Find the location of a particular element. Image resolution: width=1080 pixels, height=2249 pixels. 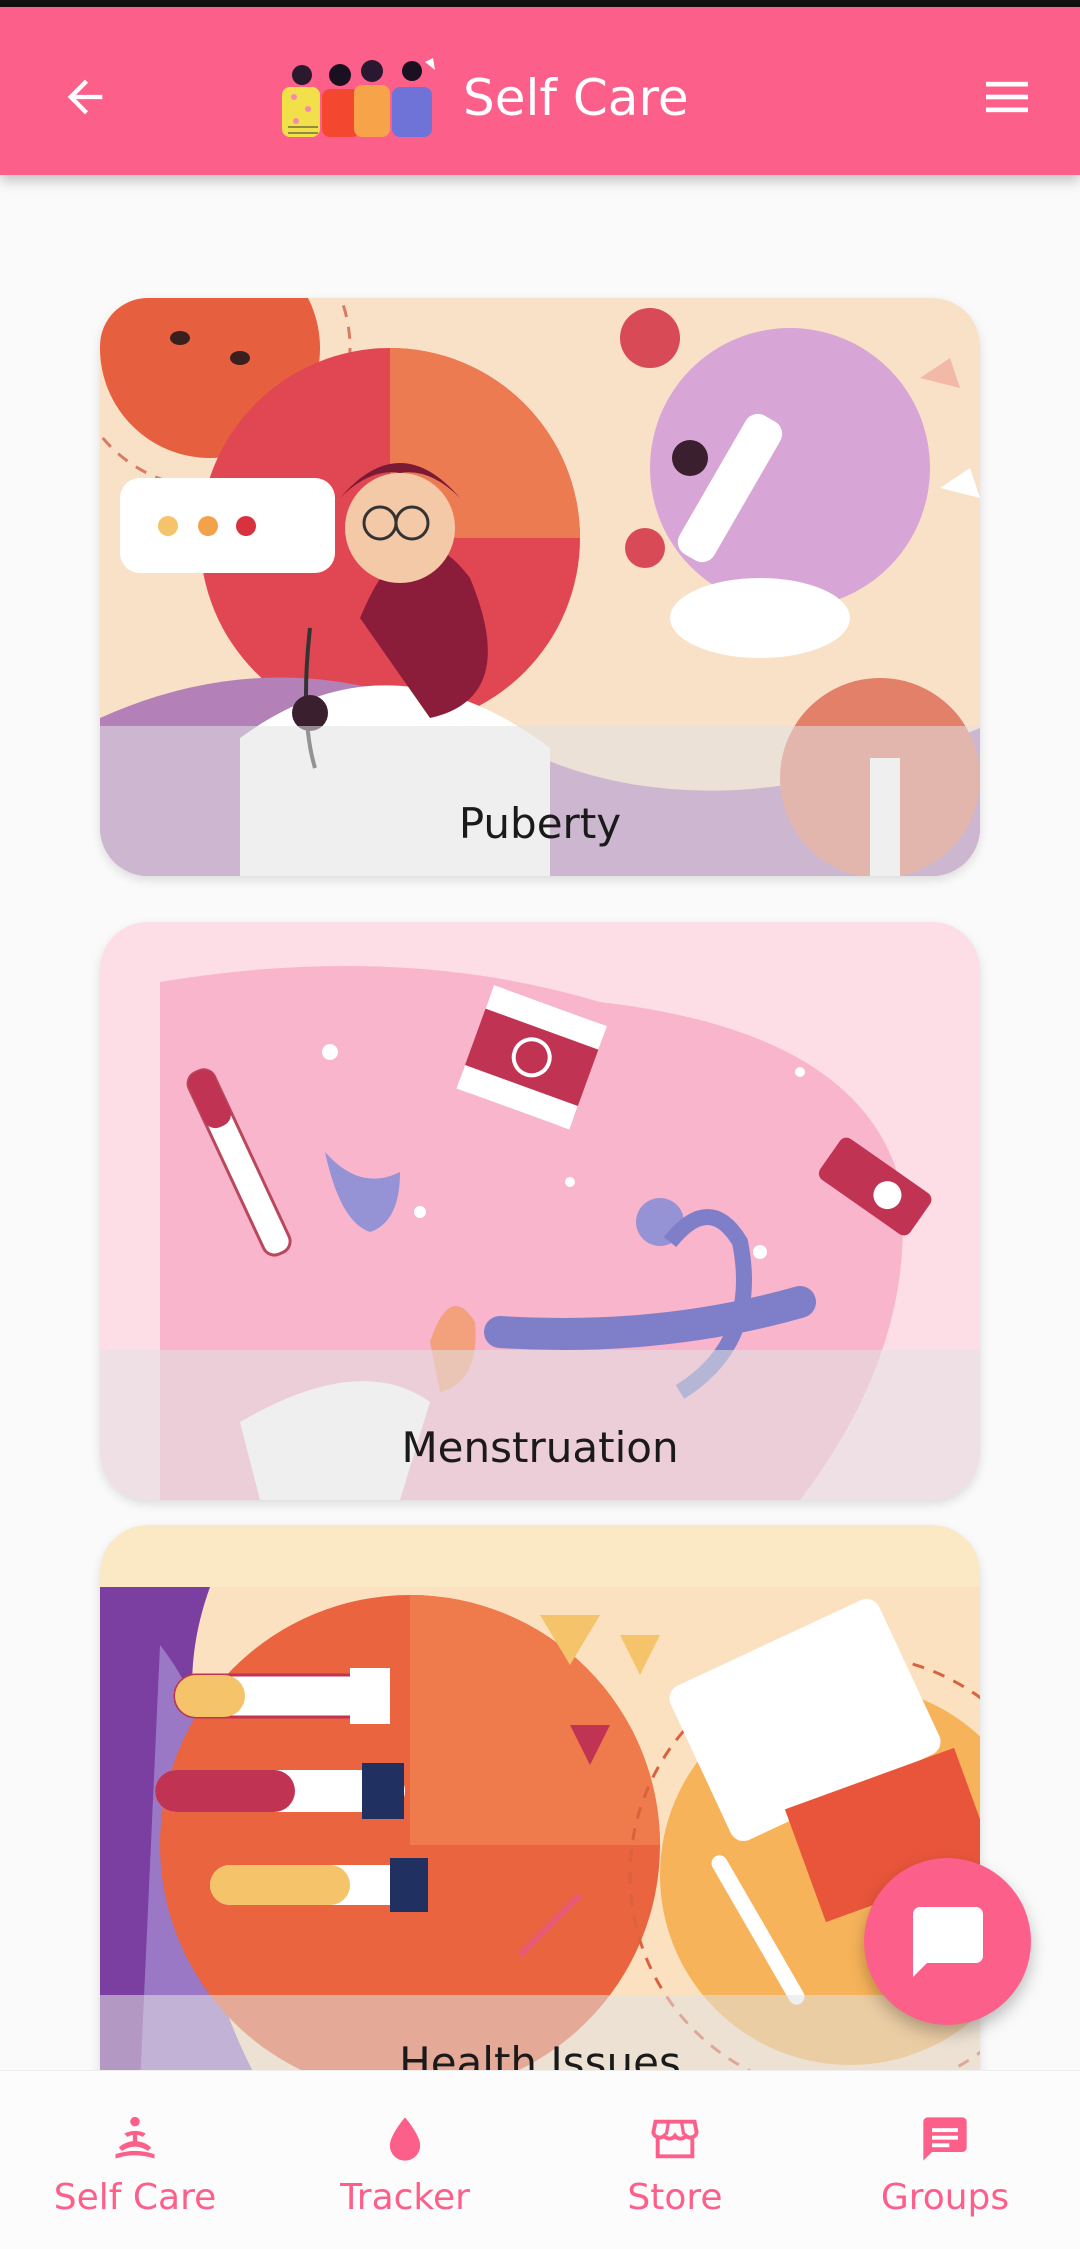

card-label: Health Issues is located at coordinates (540, 2054).